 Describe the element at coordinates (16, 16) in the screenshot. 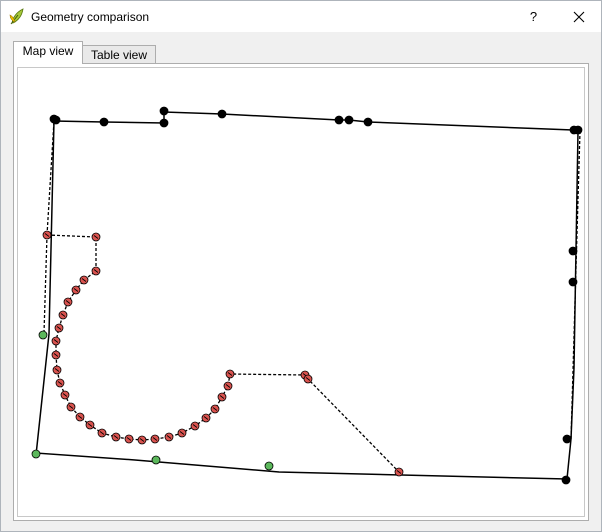

I see `qgis-leaf-icon` at that location.